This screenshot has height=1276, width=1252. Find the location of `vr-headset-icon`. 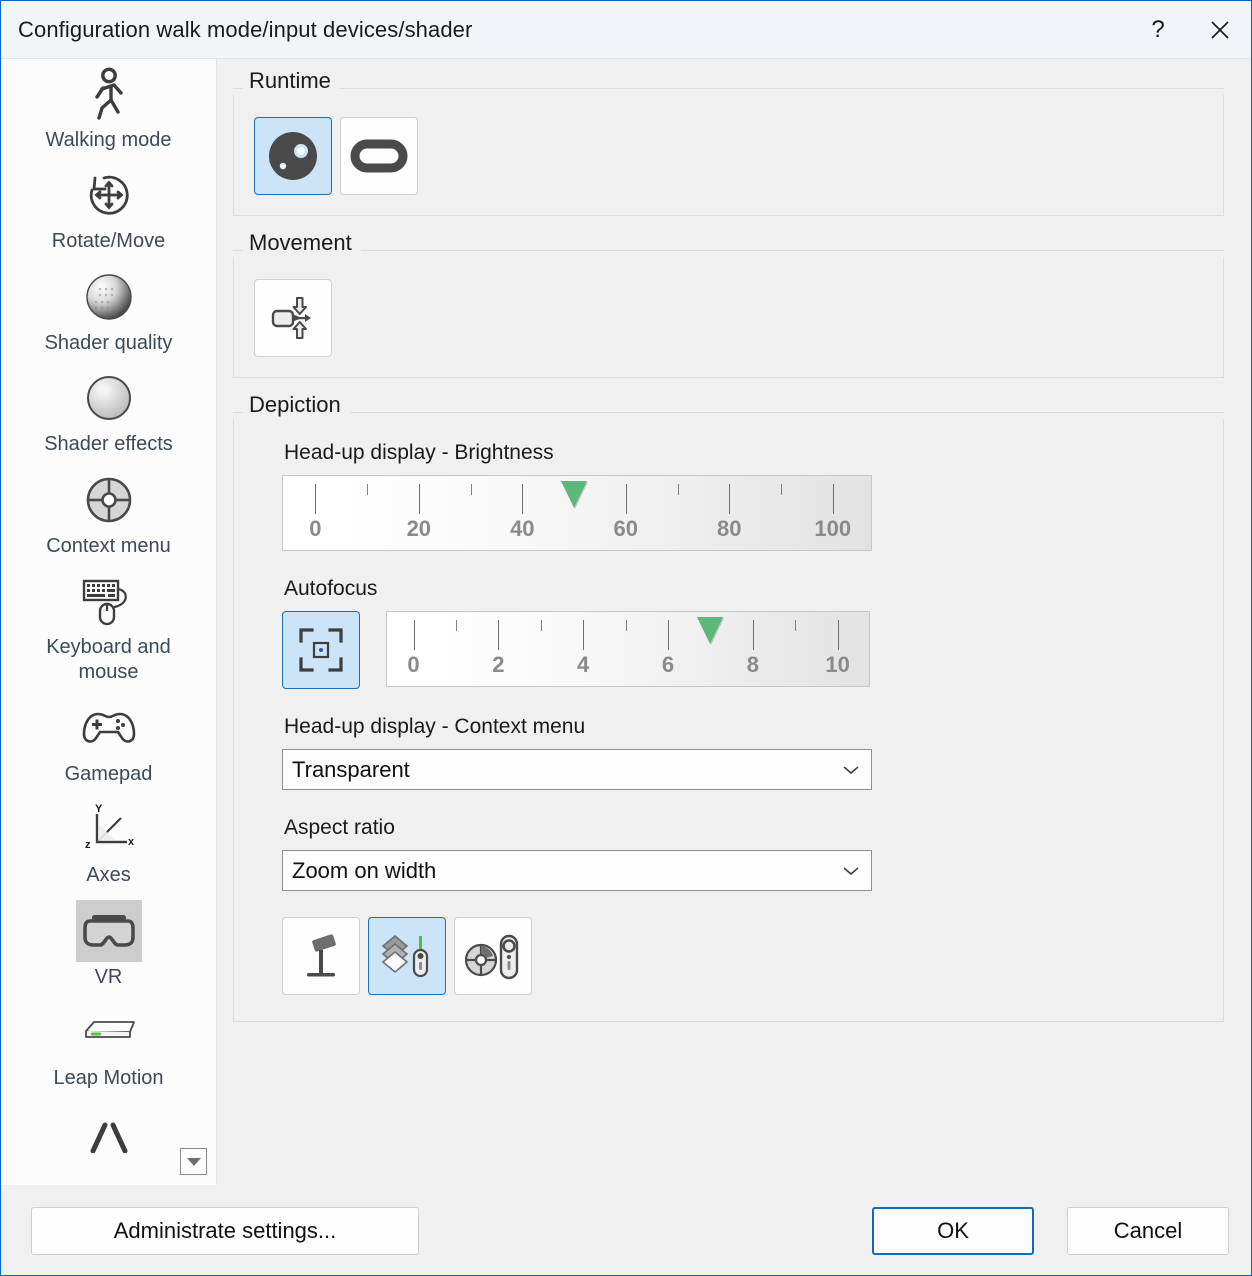

vr-headset-icon is located at coordinates (108, 930).